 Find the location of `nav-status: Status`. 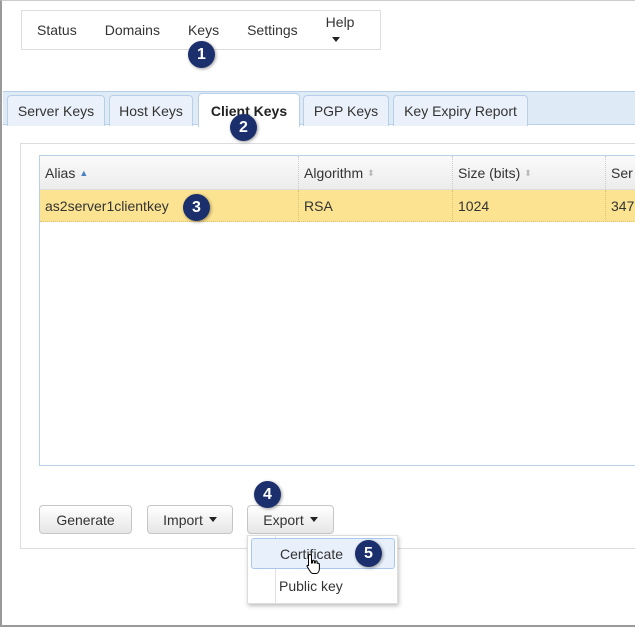

nav-status: Status is located at coordinates (57, 30).